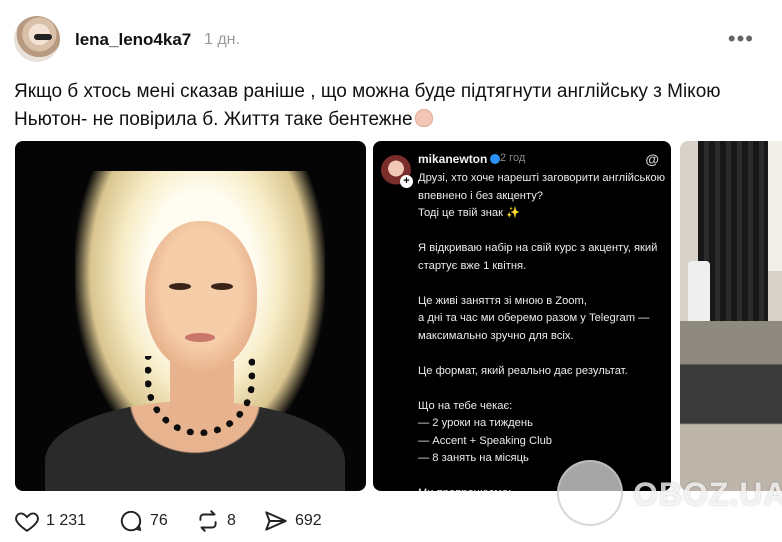 This screenshot has width=782, height=542. Describe the element at coordinates (222, 39) in the screenshot. I see `post-time: 1 дн.` at that location.